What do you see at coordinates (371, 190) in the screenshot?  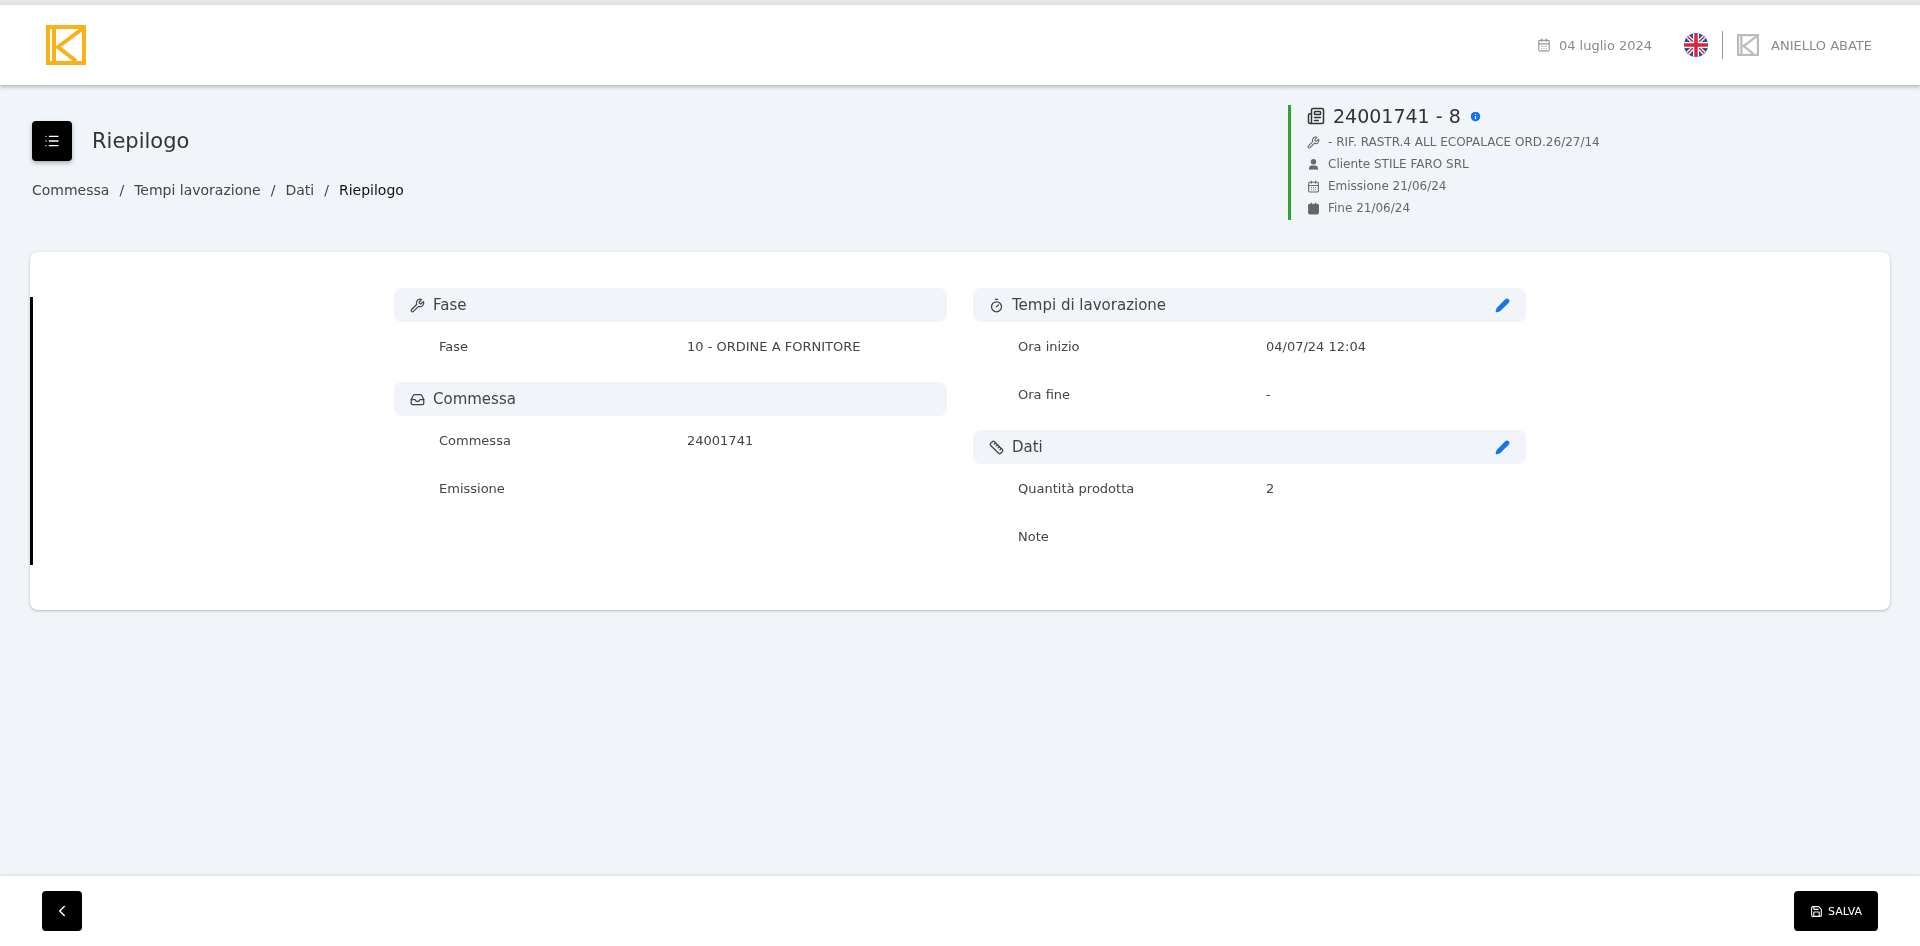 I see `breadcrumb-link: Riepilogo` at bounding box center [371, 190].